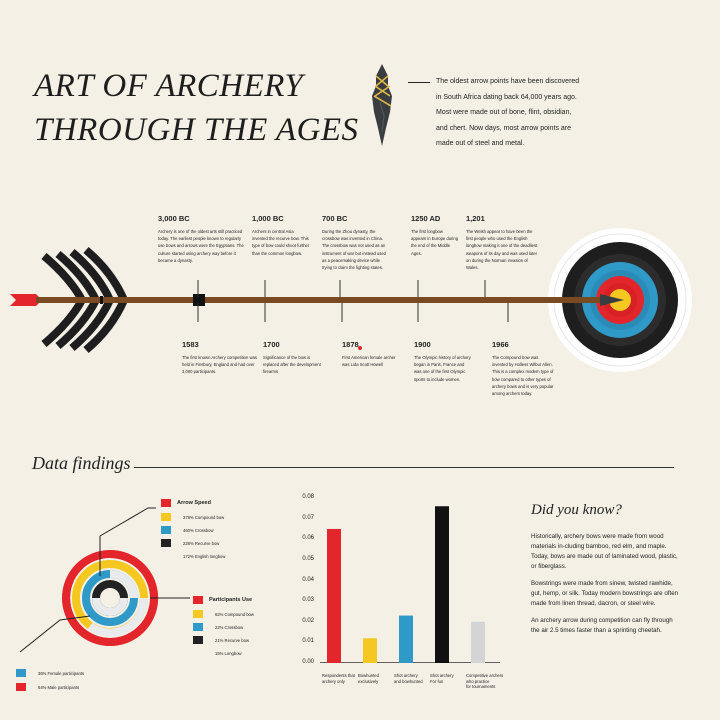 The width and height of the screenshot is (720, 720). What do you see at coordinates (204, 556) in the screenshot?
I see `legend-item: 172% English longbow` at bounding box center [204, 556].